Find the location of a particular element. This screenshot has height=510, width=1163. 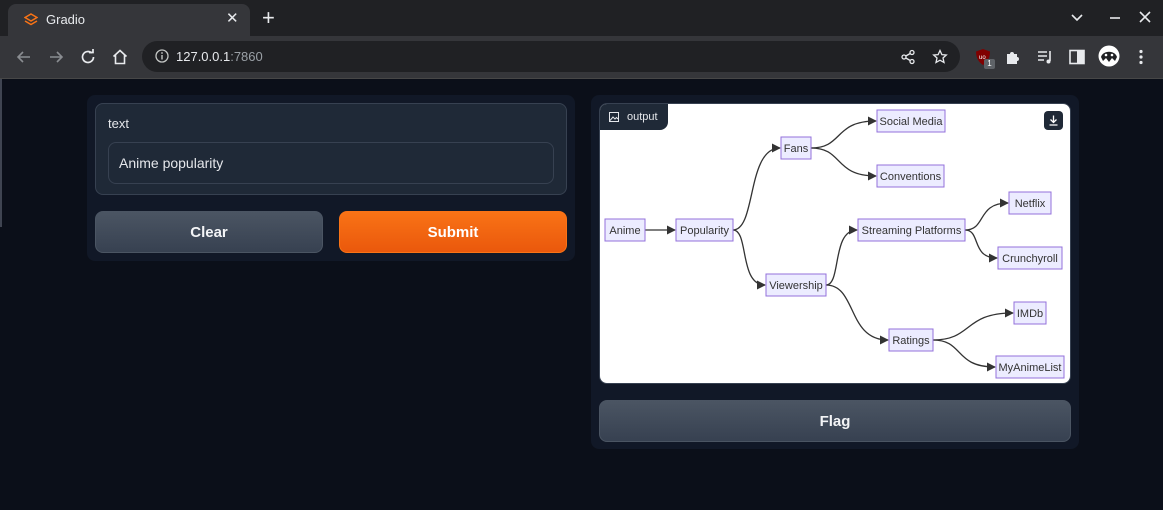

share-icon is located at coordinates (908, 57).